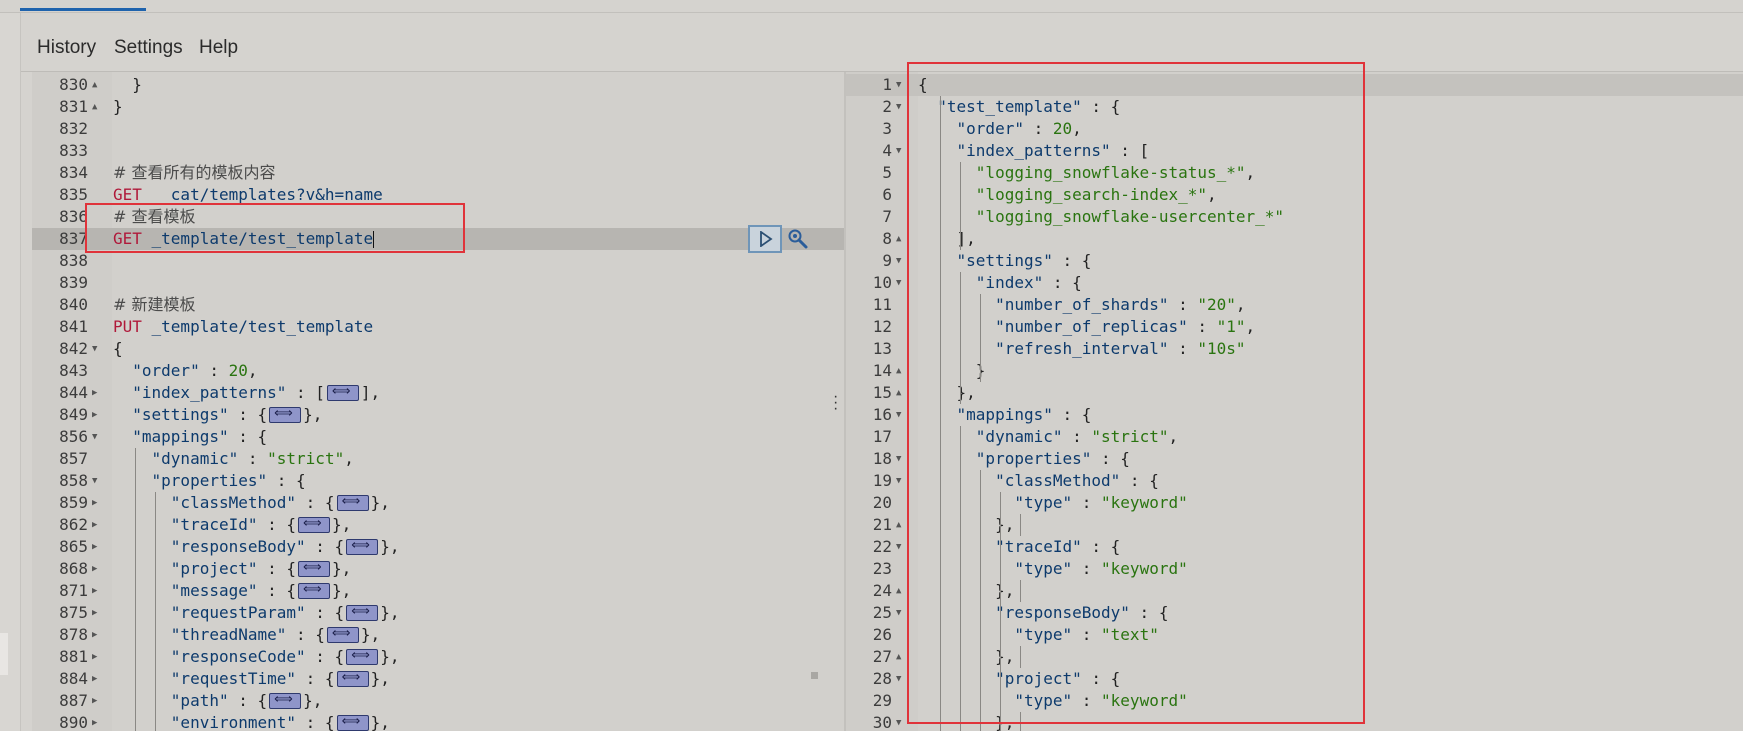  I want to click on menu-settings: Settings, so click(148, 48).